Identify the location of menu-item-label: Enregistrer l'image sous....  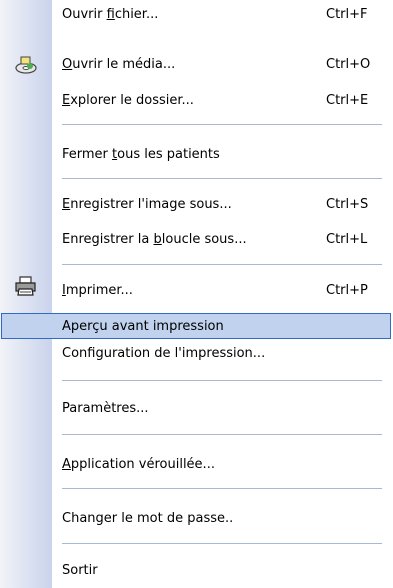
(147, 204).